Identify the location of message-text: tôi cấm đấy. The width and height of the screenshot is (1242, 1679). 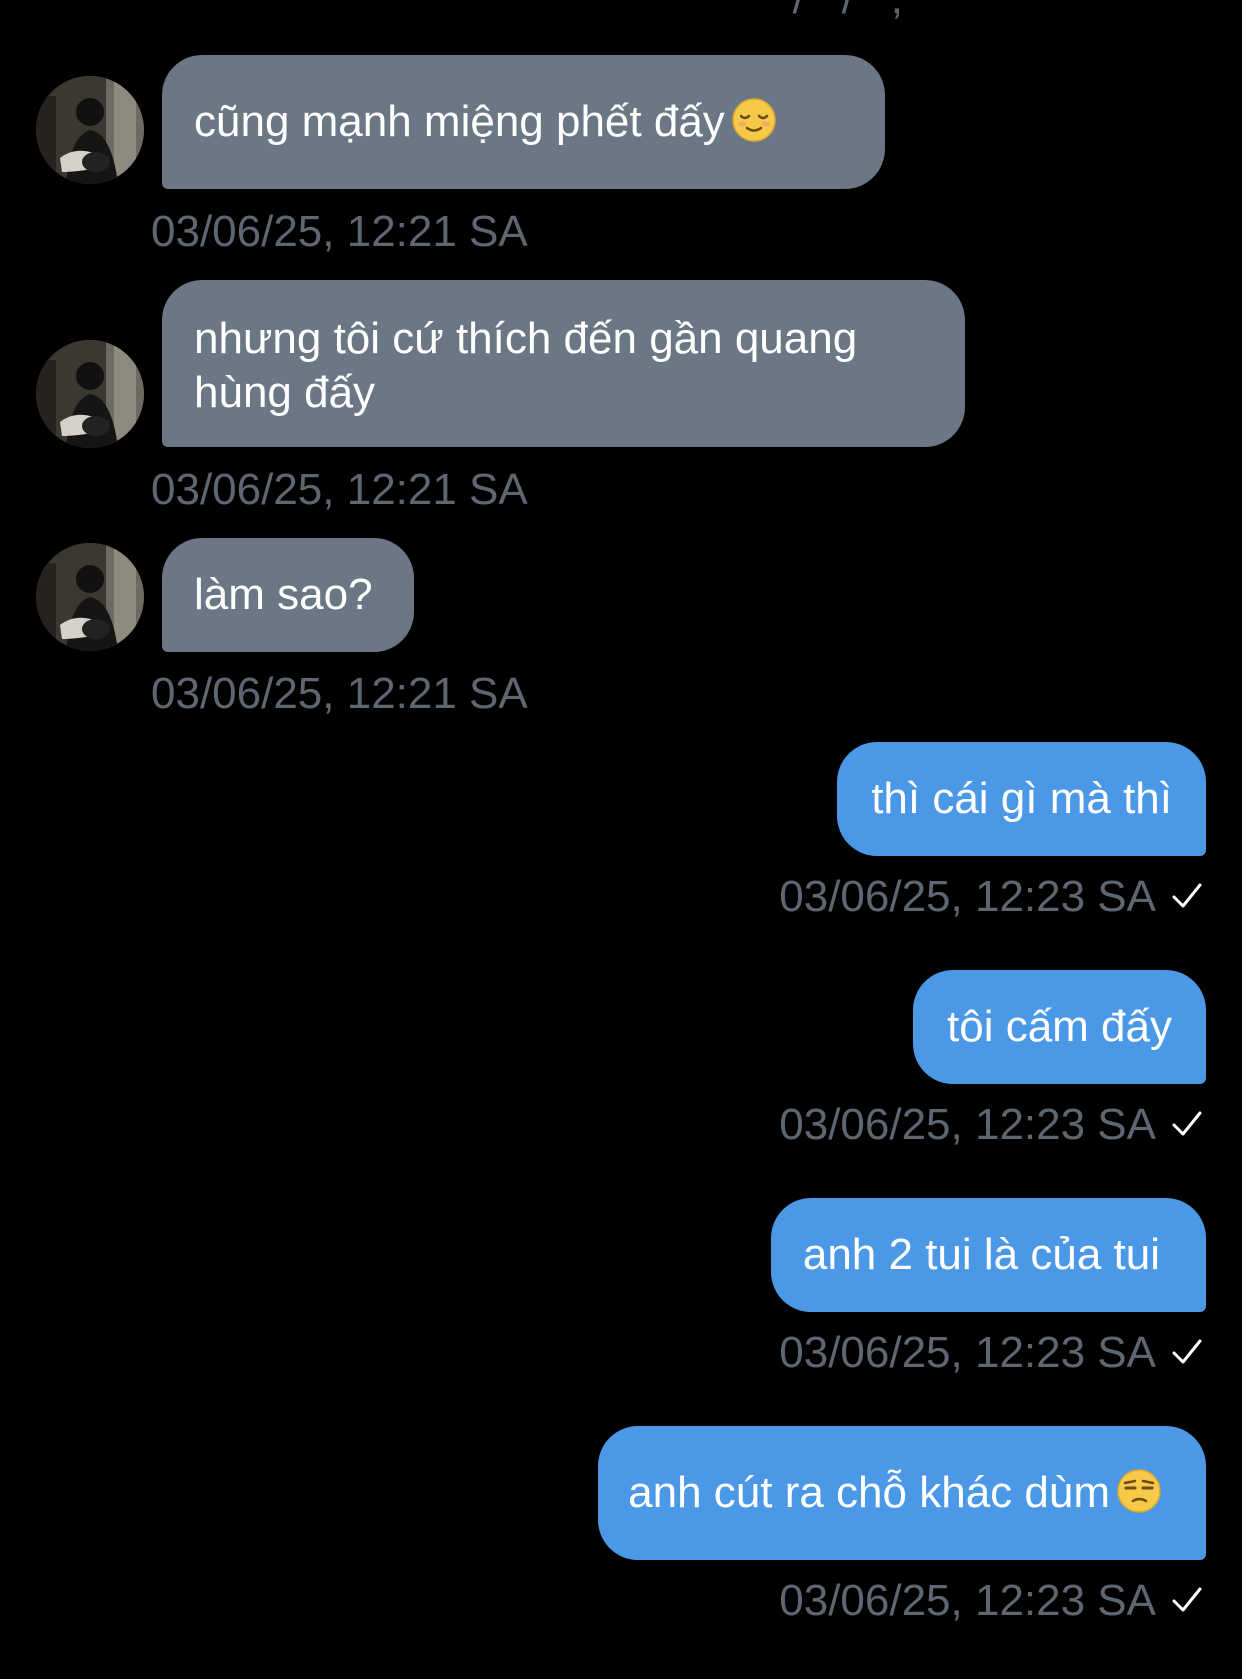
(1059, 1026).